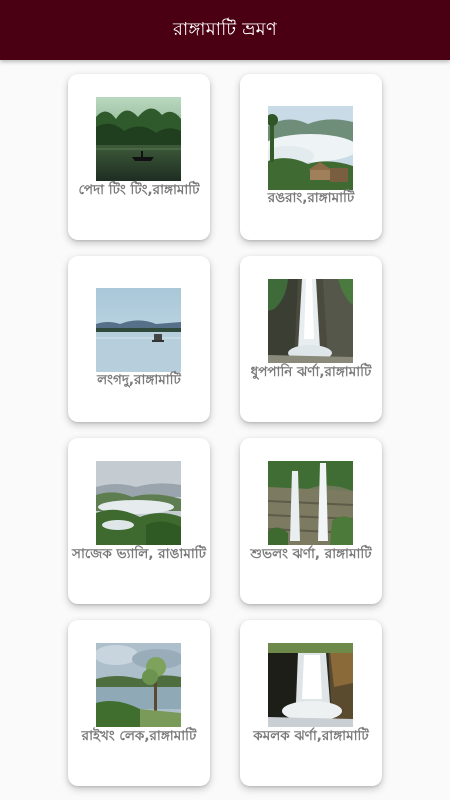 The height and width of the screenshot is (800, 450). I want to click on place-card-peda-ting-ting: পেদা টিং টিং,রাঙ্গামাটি, so click(139, 157).